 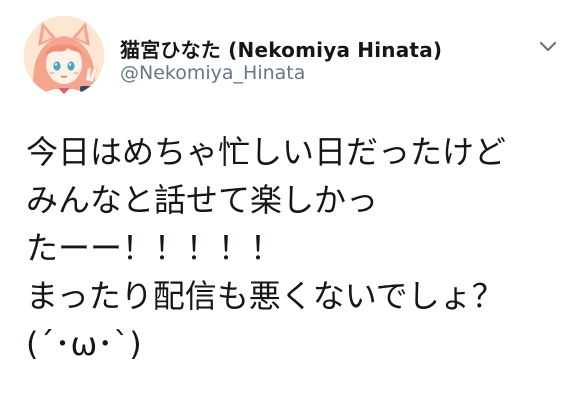 I want to click on tweet-text-line: まったり配信も悪くないでしょ？, so click(x=265, y=296).